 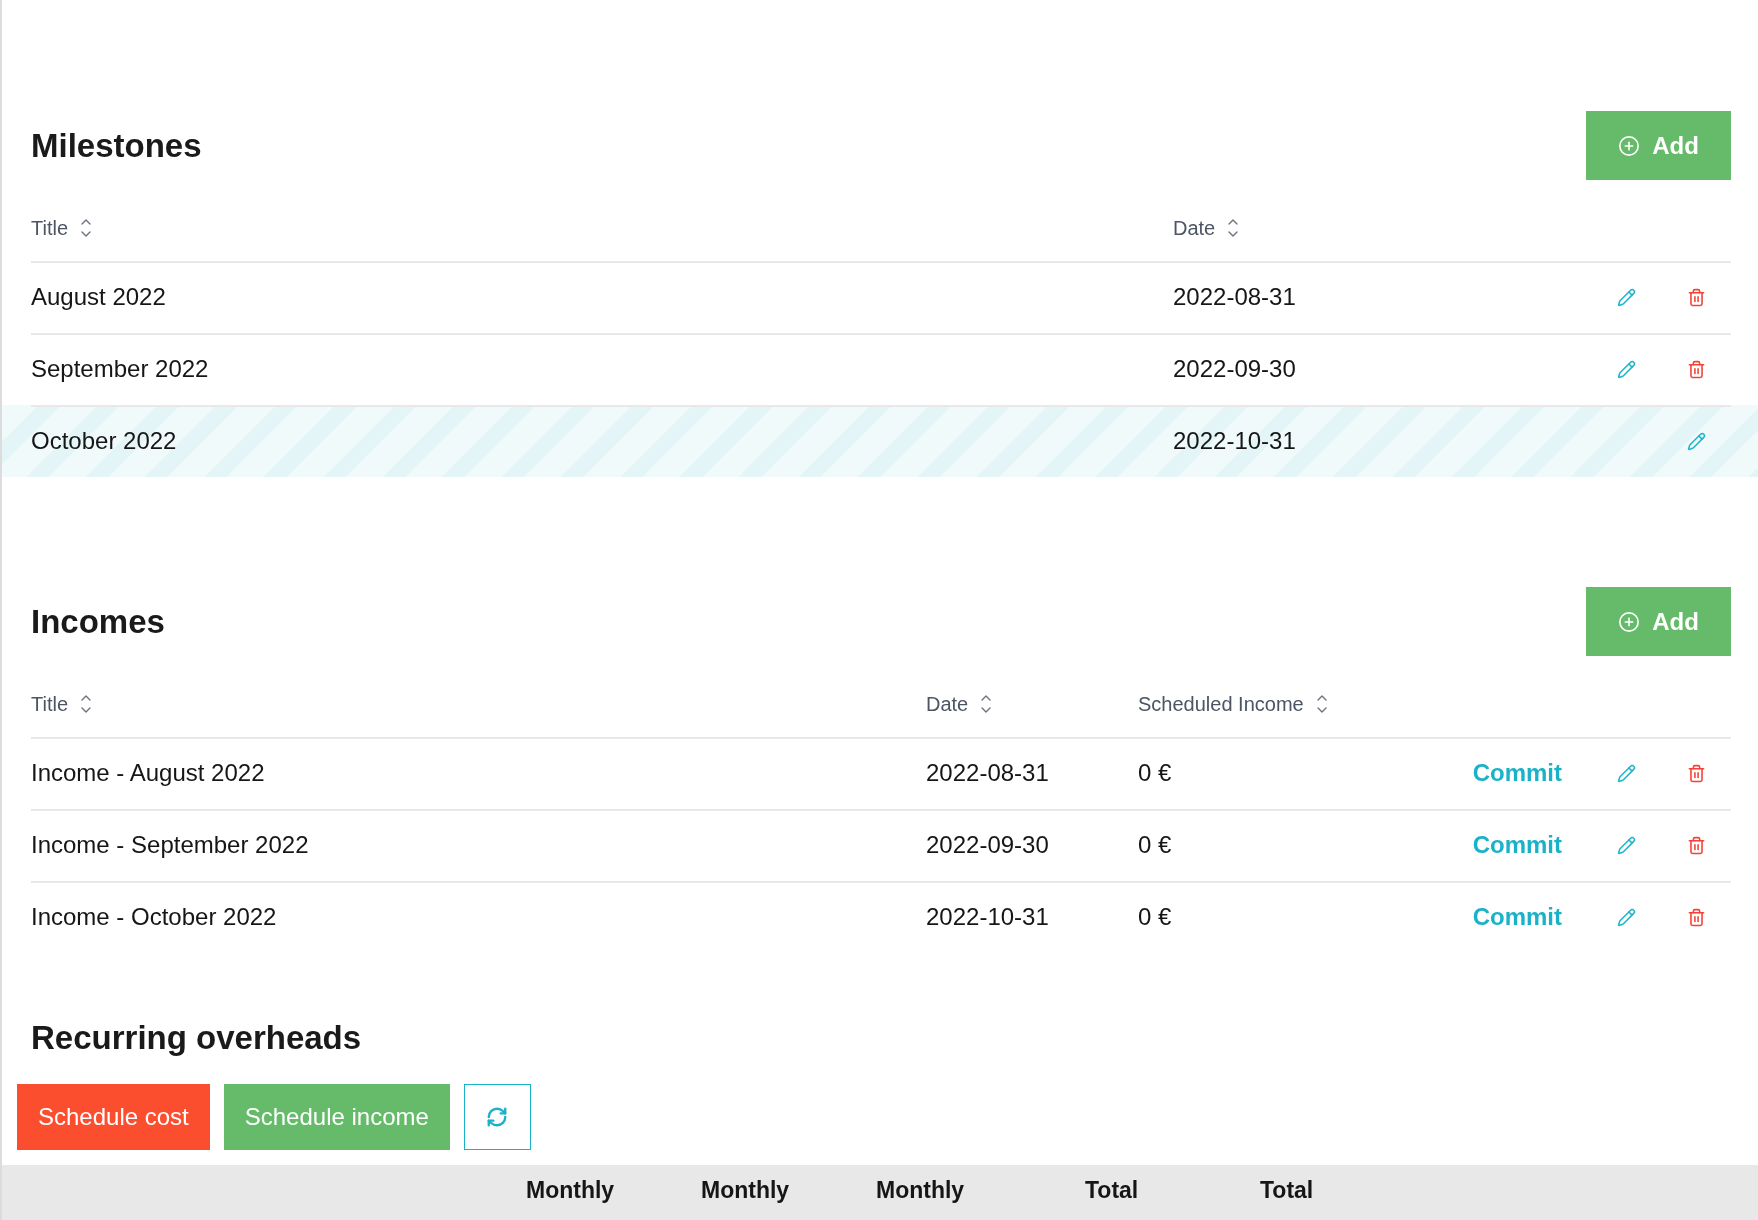 What do you see at coordinates (104, 441) in the screenshot?
I see `table-cell: October 2022` at bounding box center [104, 441].